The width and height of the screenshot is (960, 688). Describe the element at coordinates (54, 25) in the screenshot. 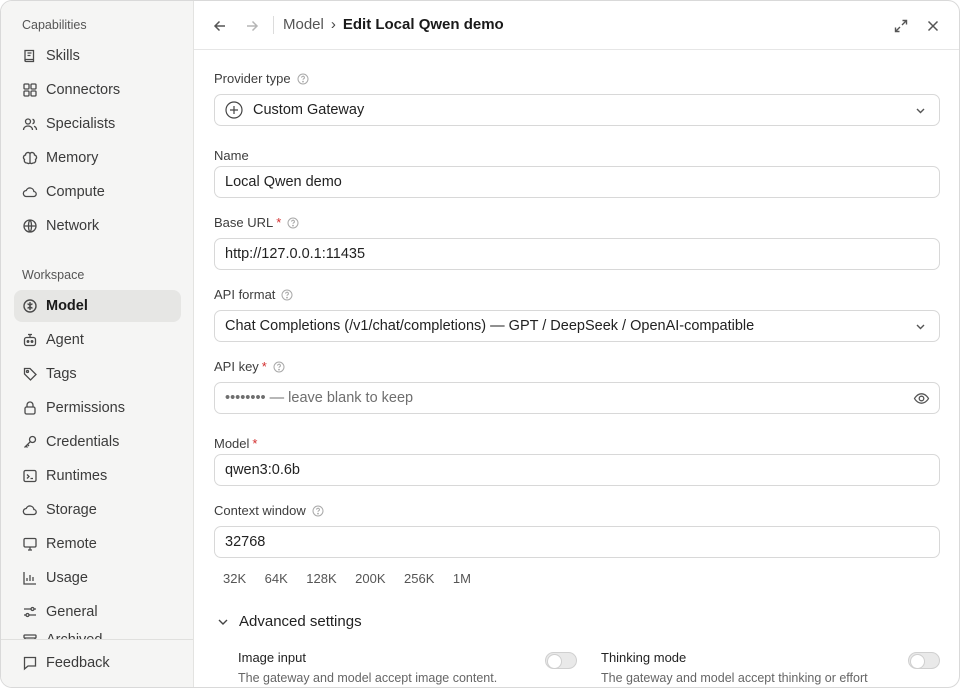

I see `section-title-capabilities: Capabilities` at that location.